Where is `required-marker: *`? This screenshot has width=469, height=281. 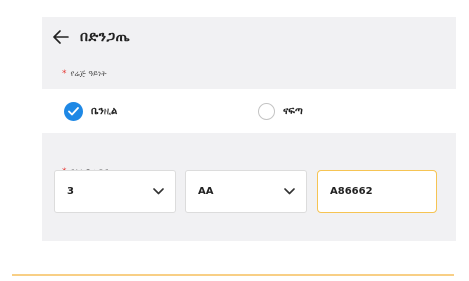 required-marker: * is located at coordinates (64, 74).